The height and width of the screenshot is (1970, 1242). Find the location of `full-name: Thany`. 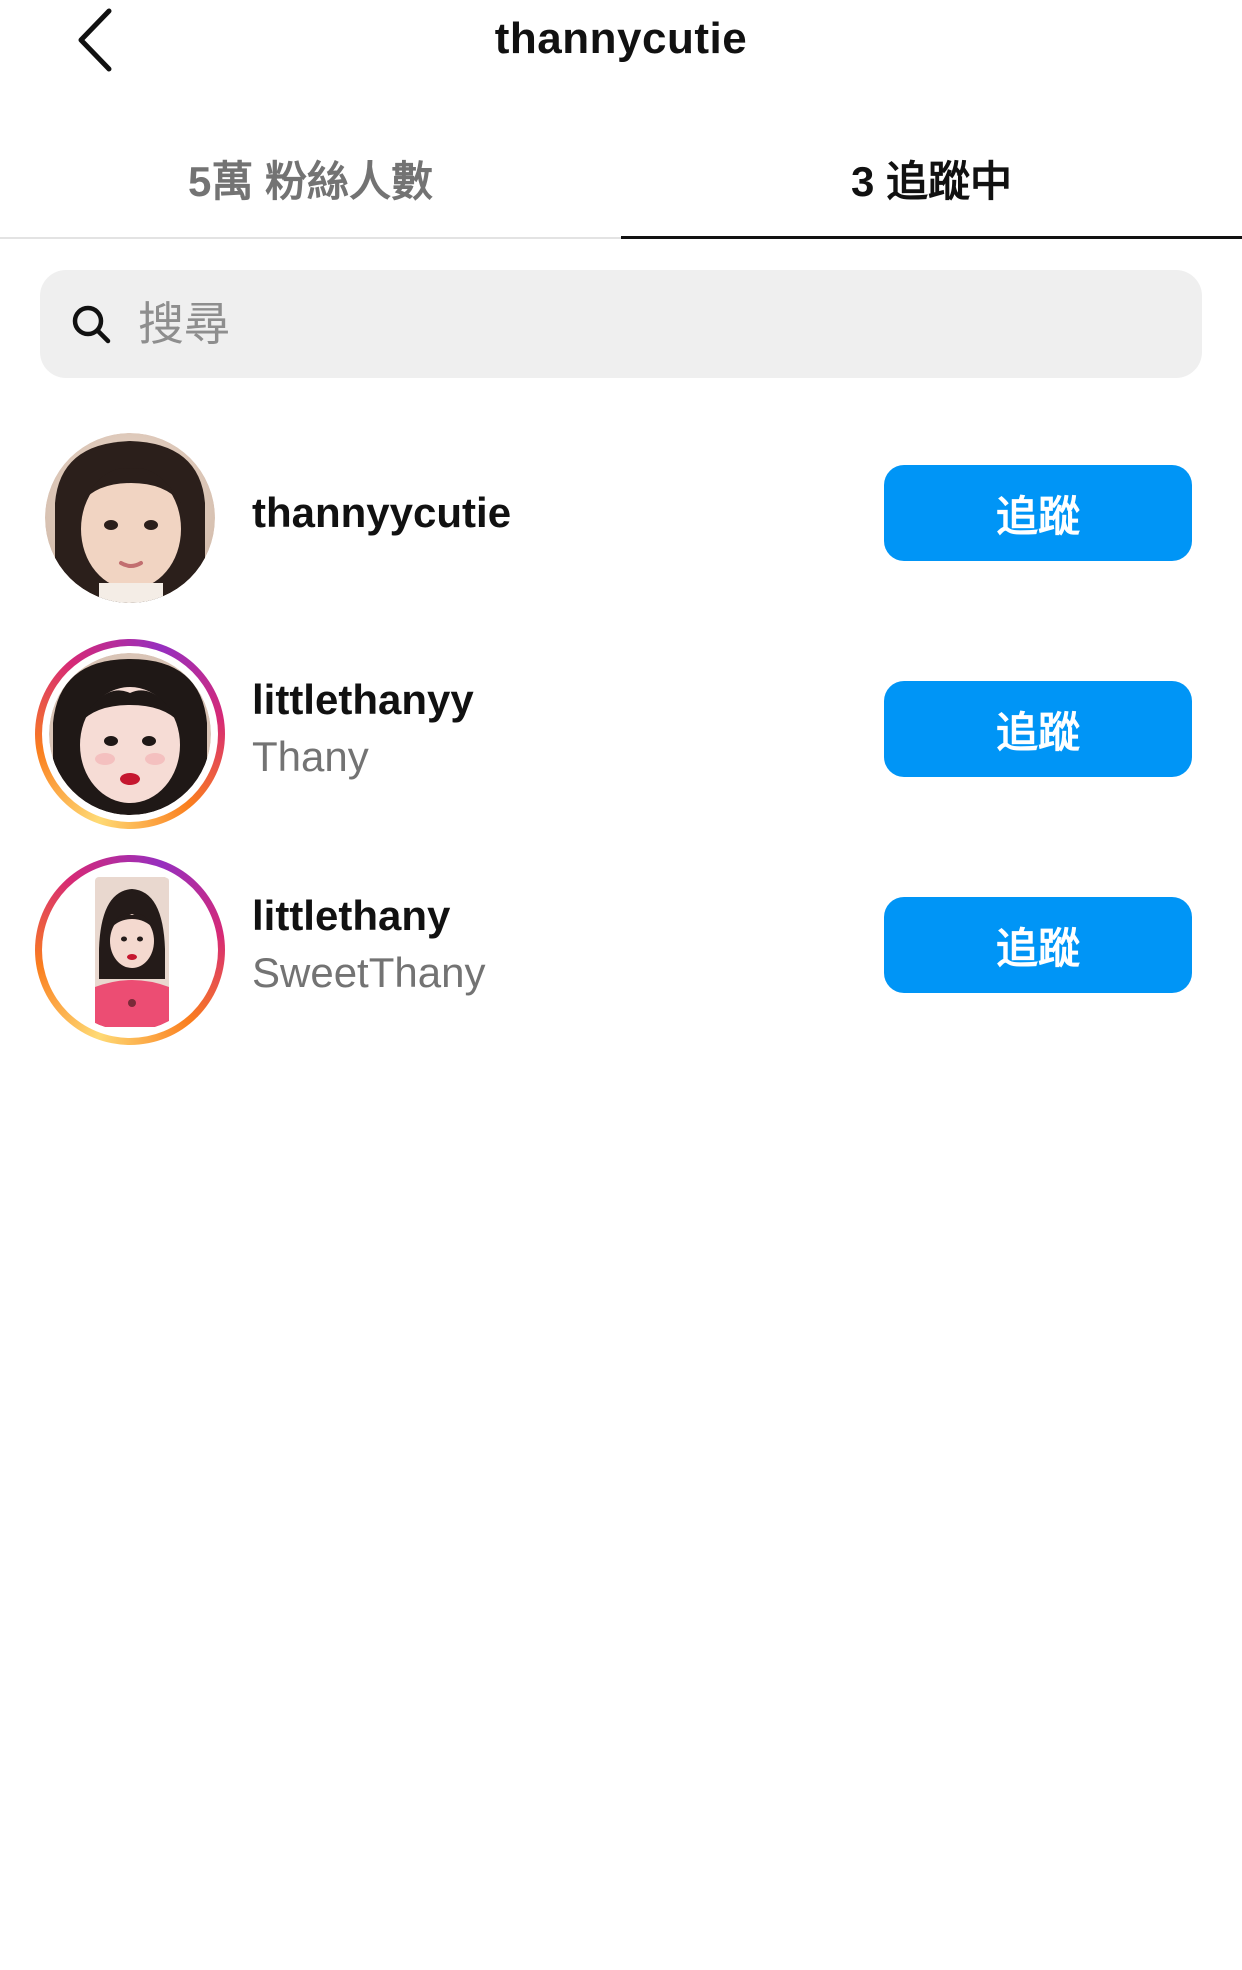

full-name: Thany is located at coordinates (310, 756).